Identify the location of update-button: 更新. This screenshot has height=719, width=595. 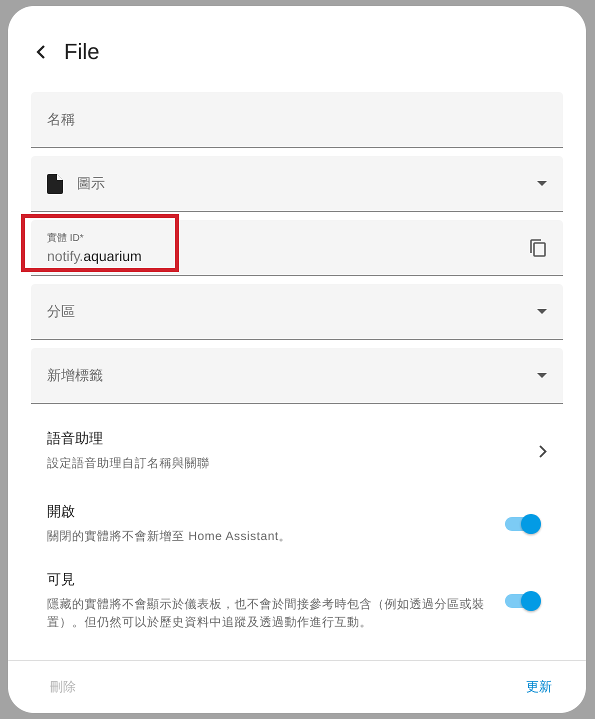
(539, 687).